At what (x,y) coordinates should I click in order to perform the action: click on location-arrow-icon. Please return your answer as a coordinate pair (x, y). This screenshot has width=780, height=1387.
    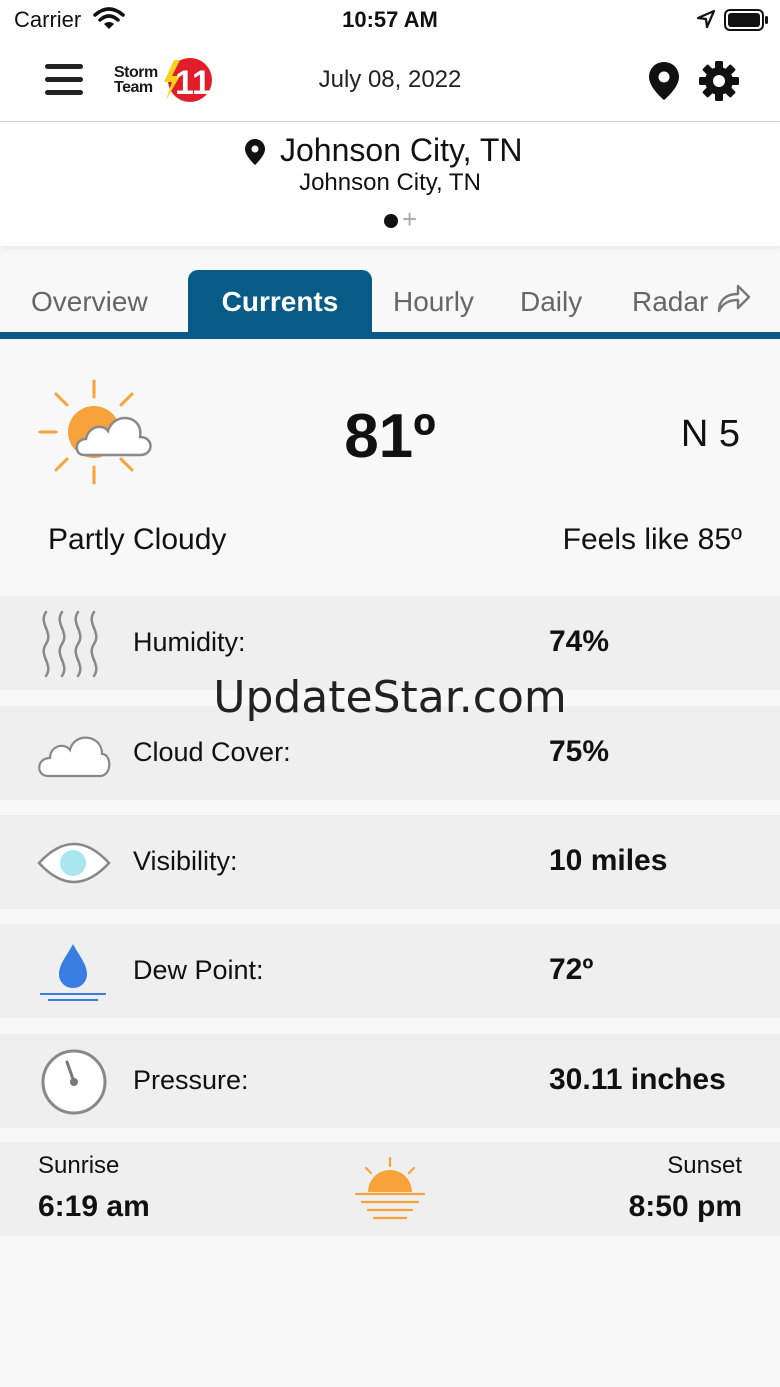
    Looking at the image, I should click on (706, 19).